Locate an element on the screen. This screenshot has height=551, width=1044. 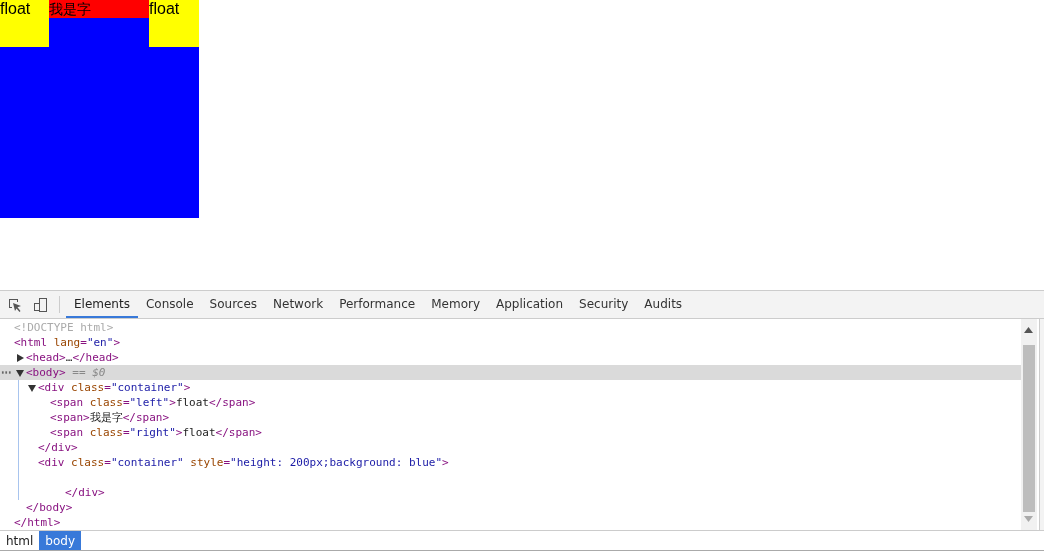
panel-tab: Network is located at coordinates (298, 304).